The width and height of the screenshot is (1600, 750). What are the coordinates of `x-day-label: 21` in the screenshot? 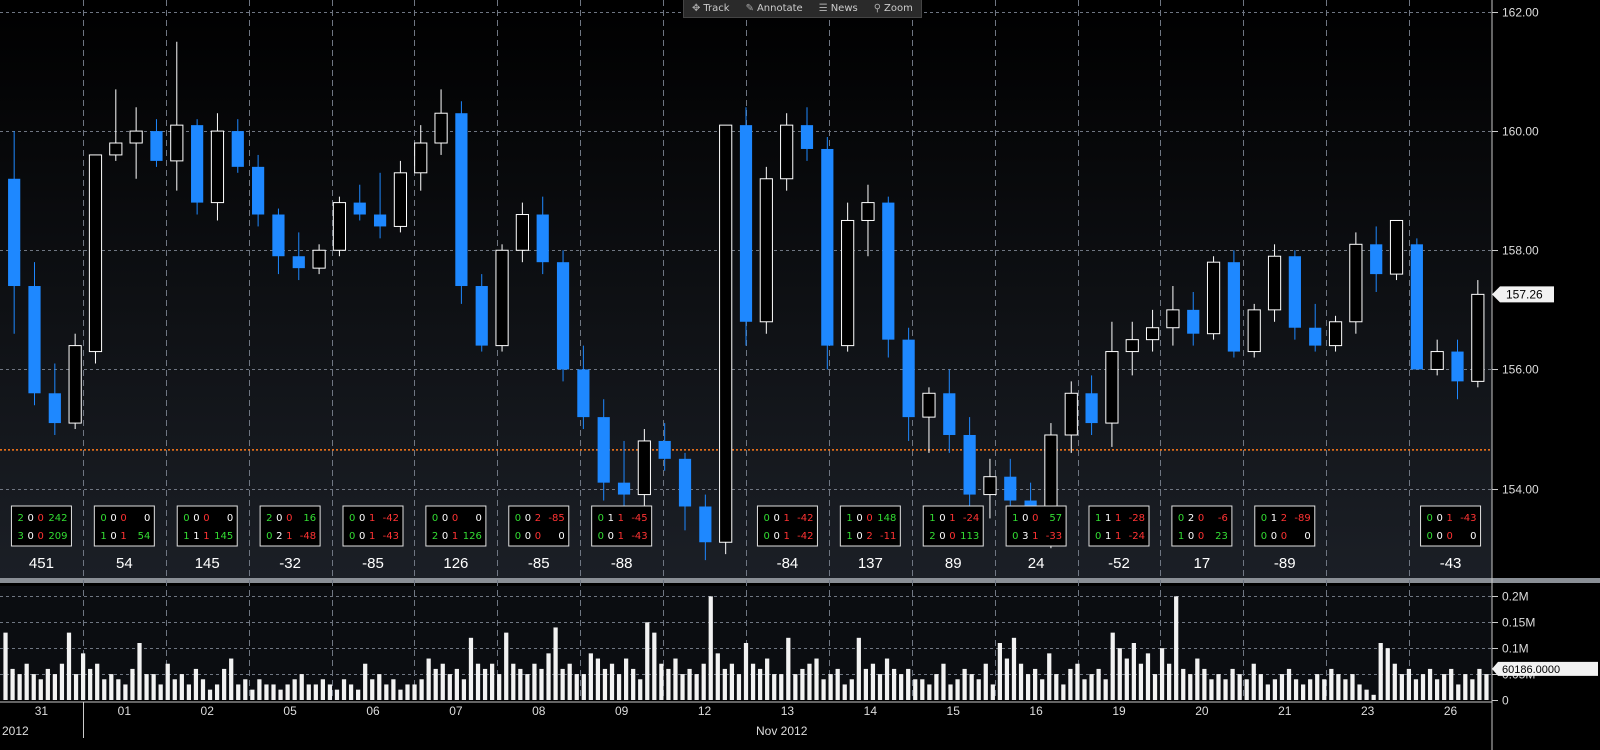 It's located at (1285, 711).